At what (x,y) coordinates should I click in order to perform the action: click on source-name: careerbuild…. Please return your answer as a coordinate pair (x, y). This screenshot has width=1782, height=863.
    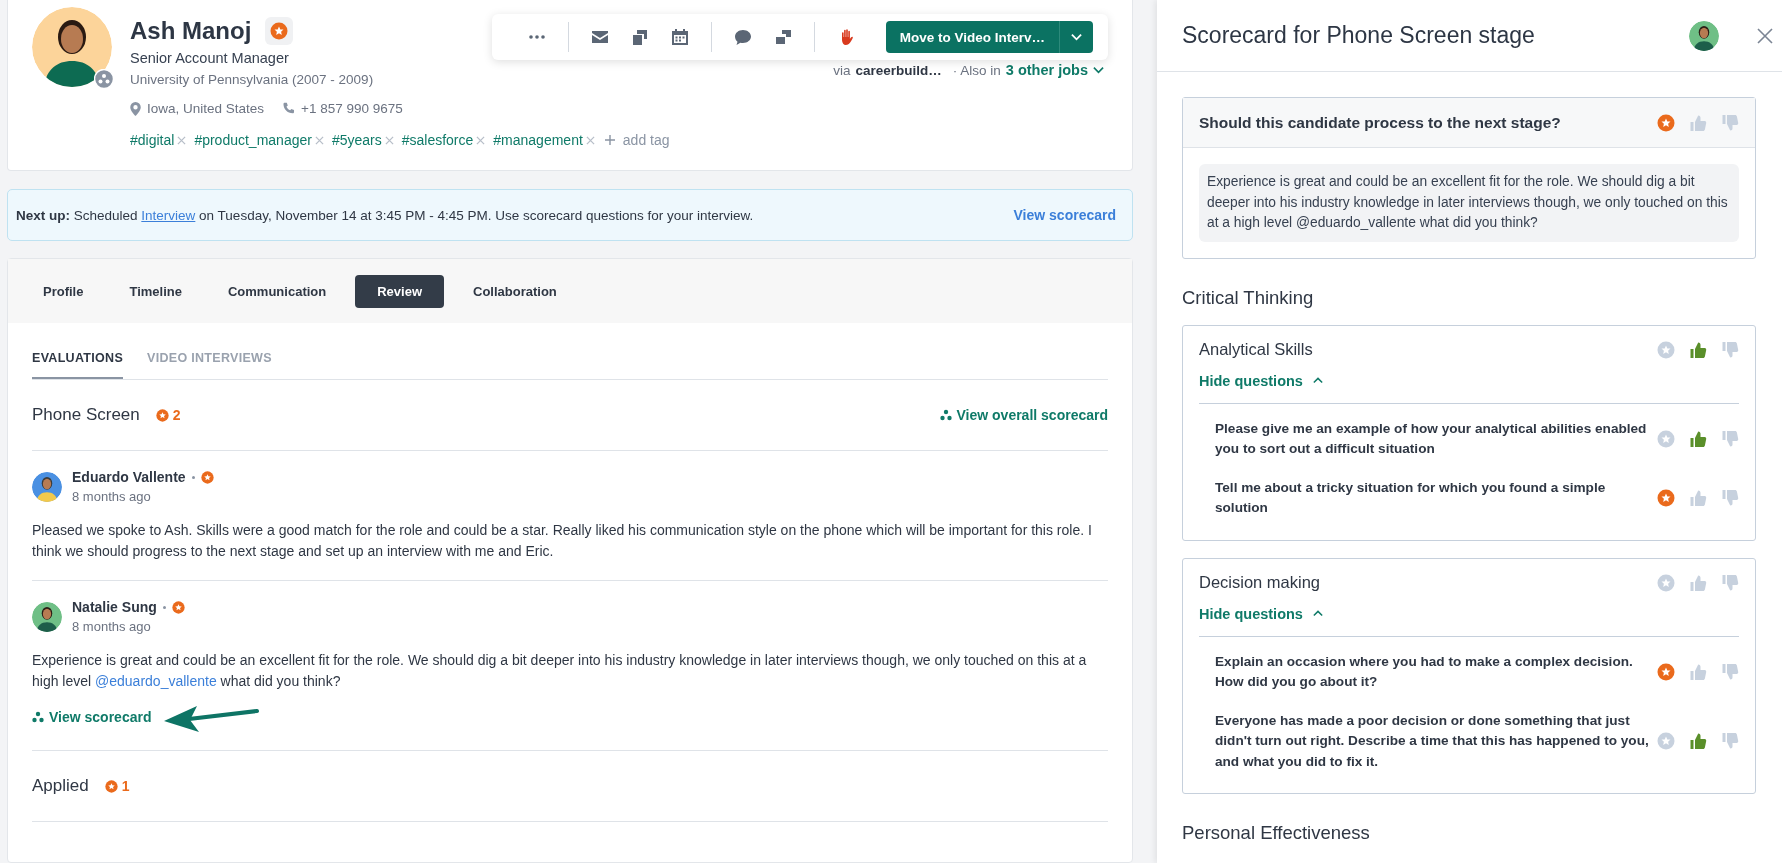
    Looking at the image, I should click on (898, 70).